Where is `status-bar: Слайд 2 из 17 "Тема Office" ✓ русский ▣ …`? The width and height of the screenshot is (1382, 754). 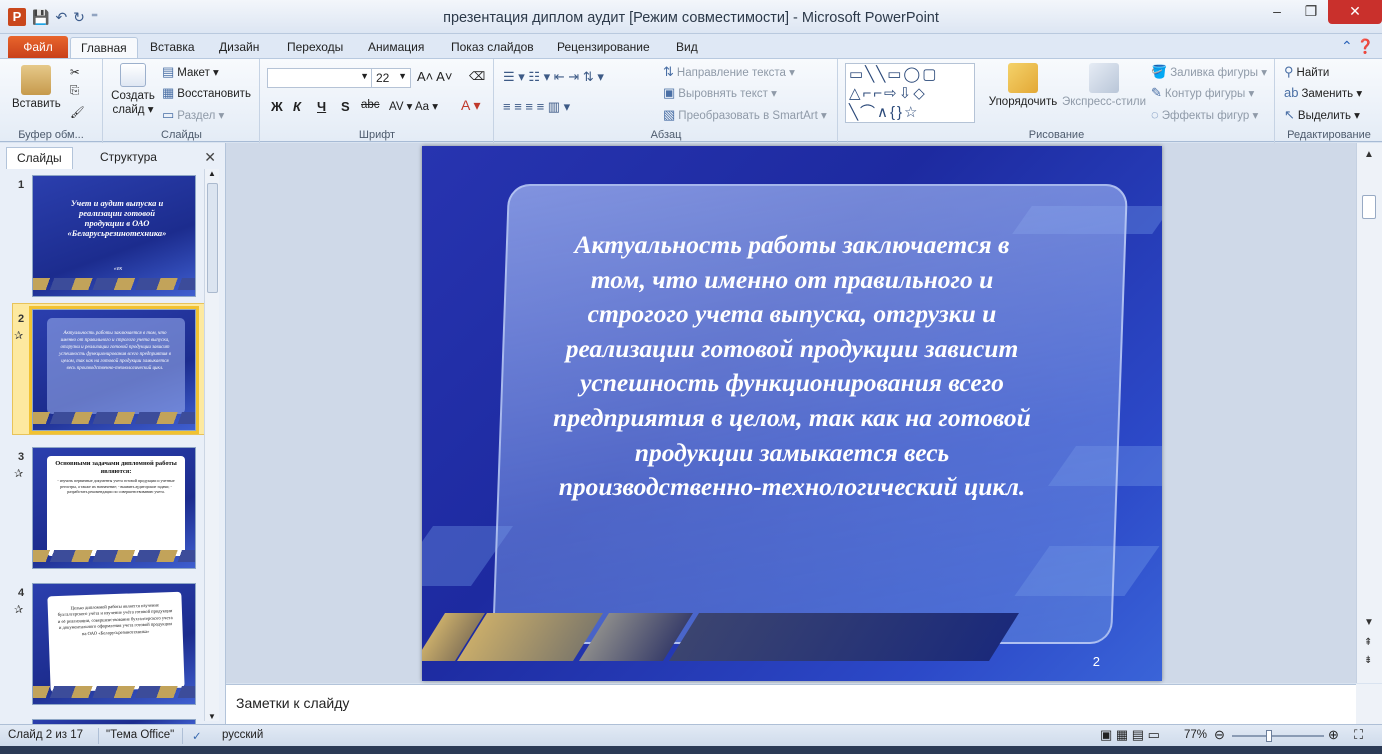
status-bar: Слайд 2 из 17 "Тема Office" ✓ русский ▣ … is located at coordinates (691, 735).